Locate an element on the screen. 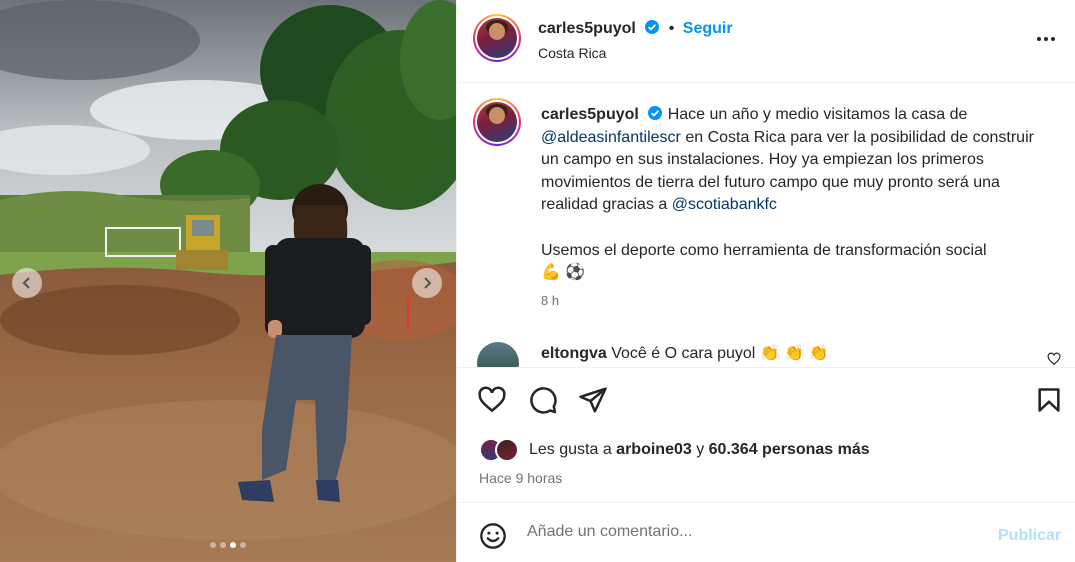 Image resolution: width=1075 pixels, height=562 pixels. author-username: carles5puyol is located at coordinates (587, 28).